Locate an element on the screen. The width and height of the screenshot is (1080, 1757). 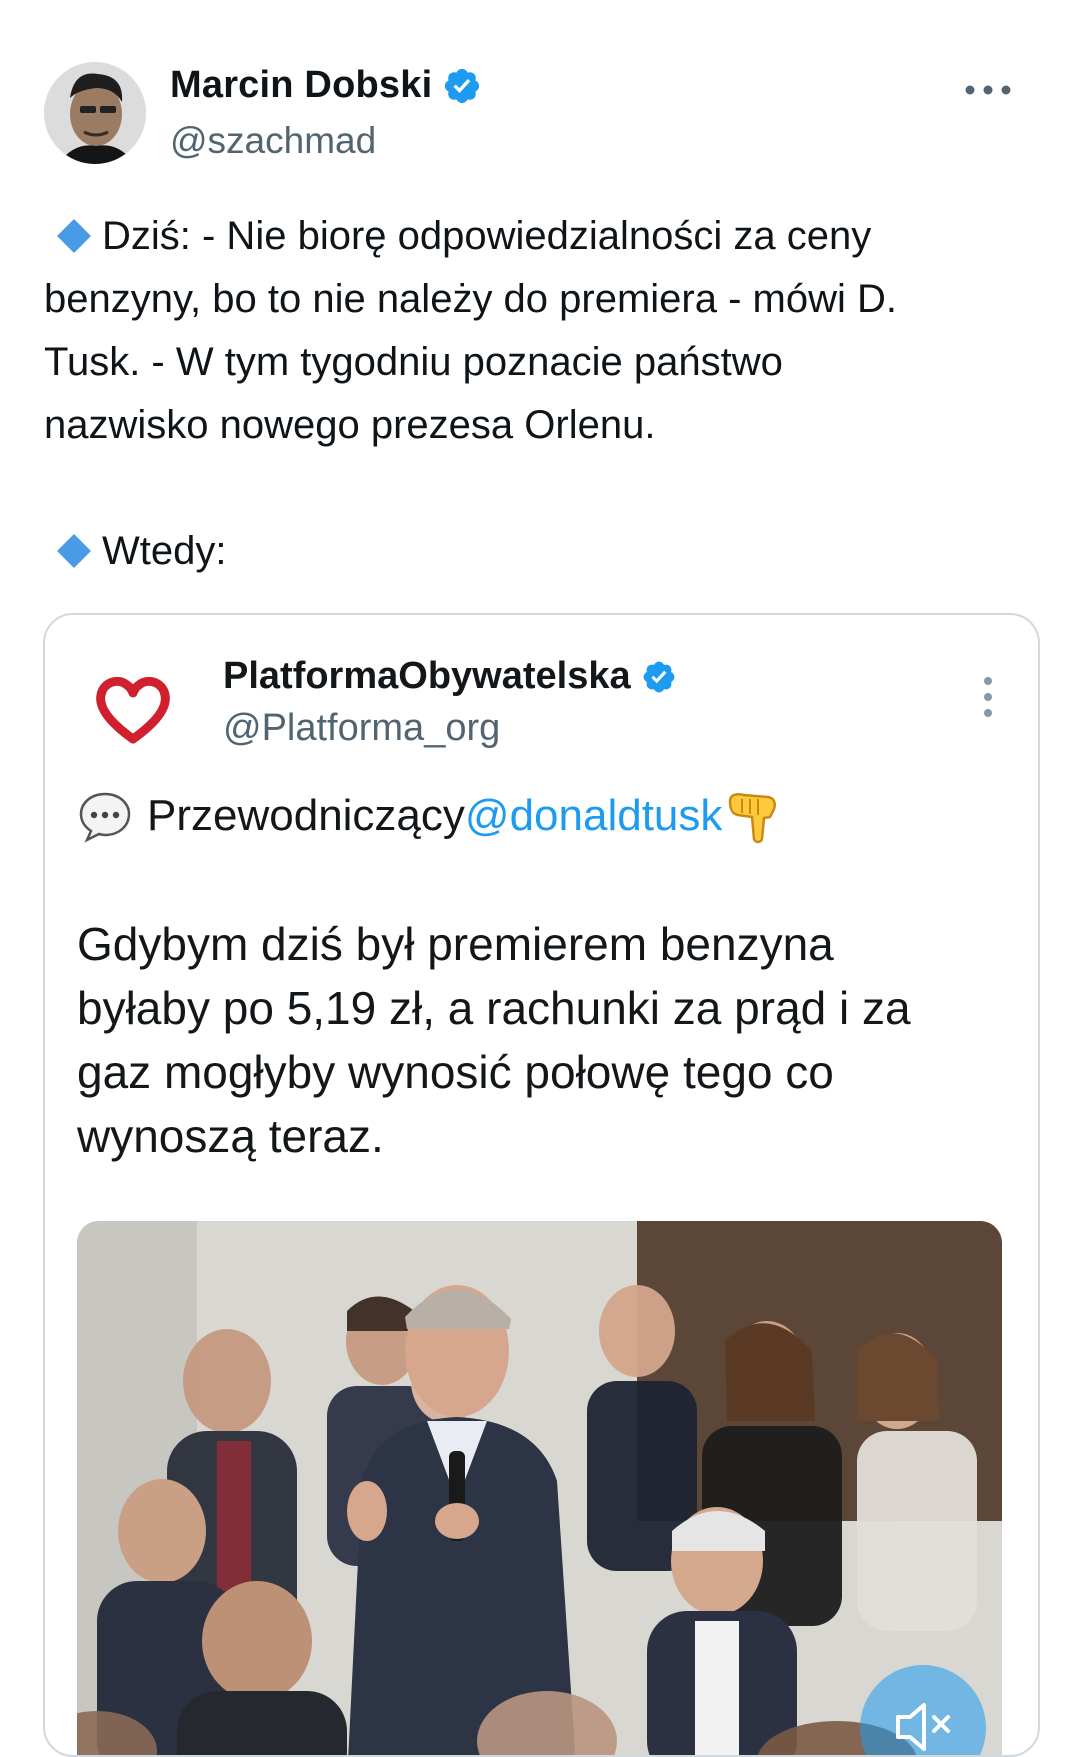
quoted-author-display-name: PlatformaObywatelska is located at coordinates (427, 676).